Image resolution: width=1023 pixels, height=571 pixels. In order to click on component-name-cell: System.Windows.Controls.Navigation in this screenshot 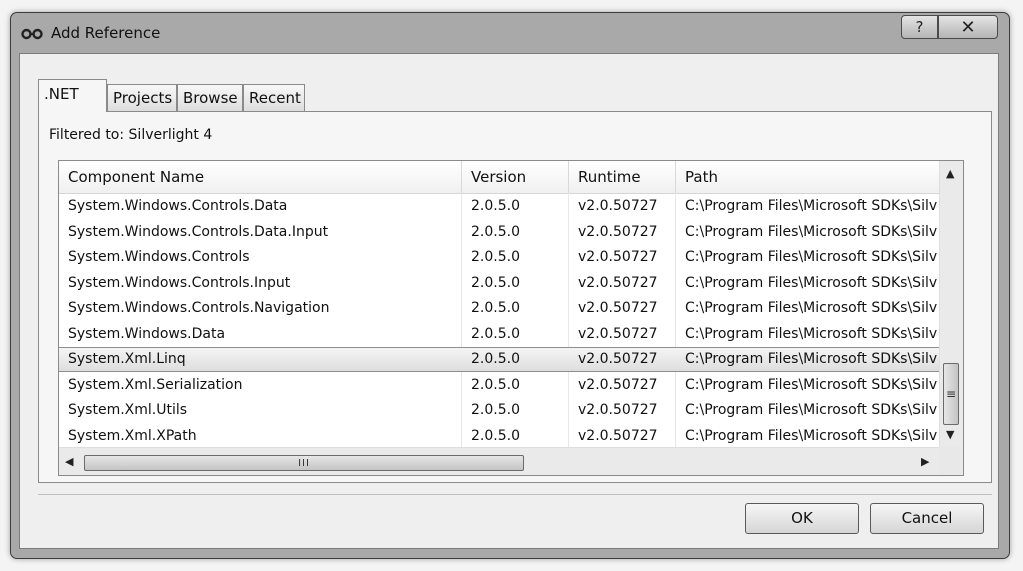, I will do `click(199, 308)`.